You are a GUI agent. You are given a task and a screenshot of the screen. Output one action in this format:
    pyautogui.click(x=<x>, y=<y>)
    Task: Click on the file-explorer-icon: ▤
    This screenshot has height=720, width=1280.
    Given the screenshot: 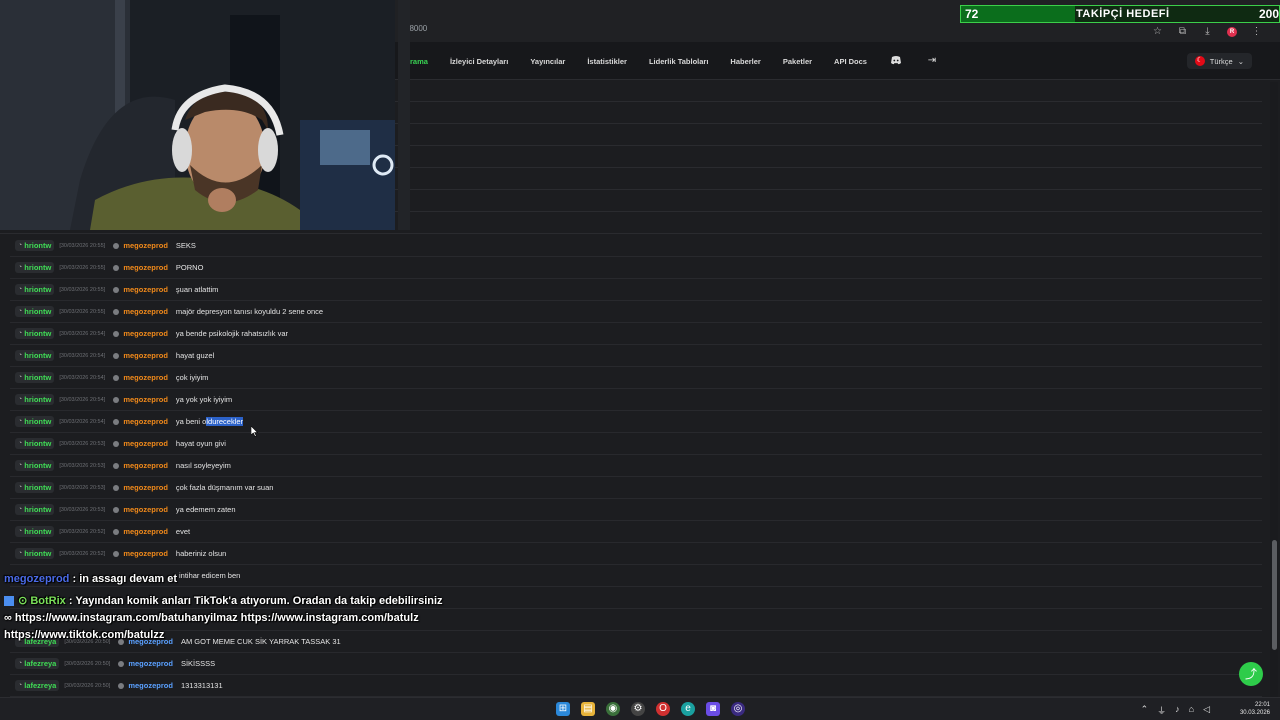 What is the action you would take?
    pyautogui.click(x=588, y=709)
    